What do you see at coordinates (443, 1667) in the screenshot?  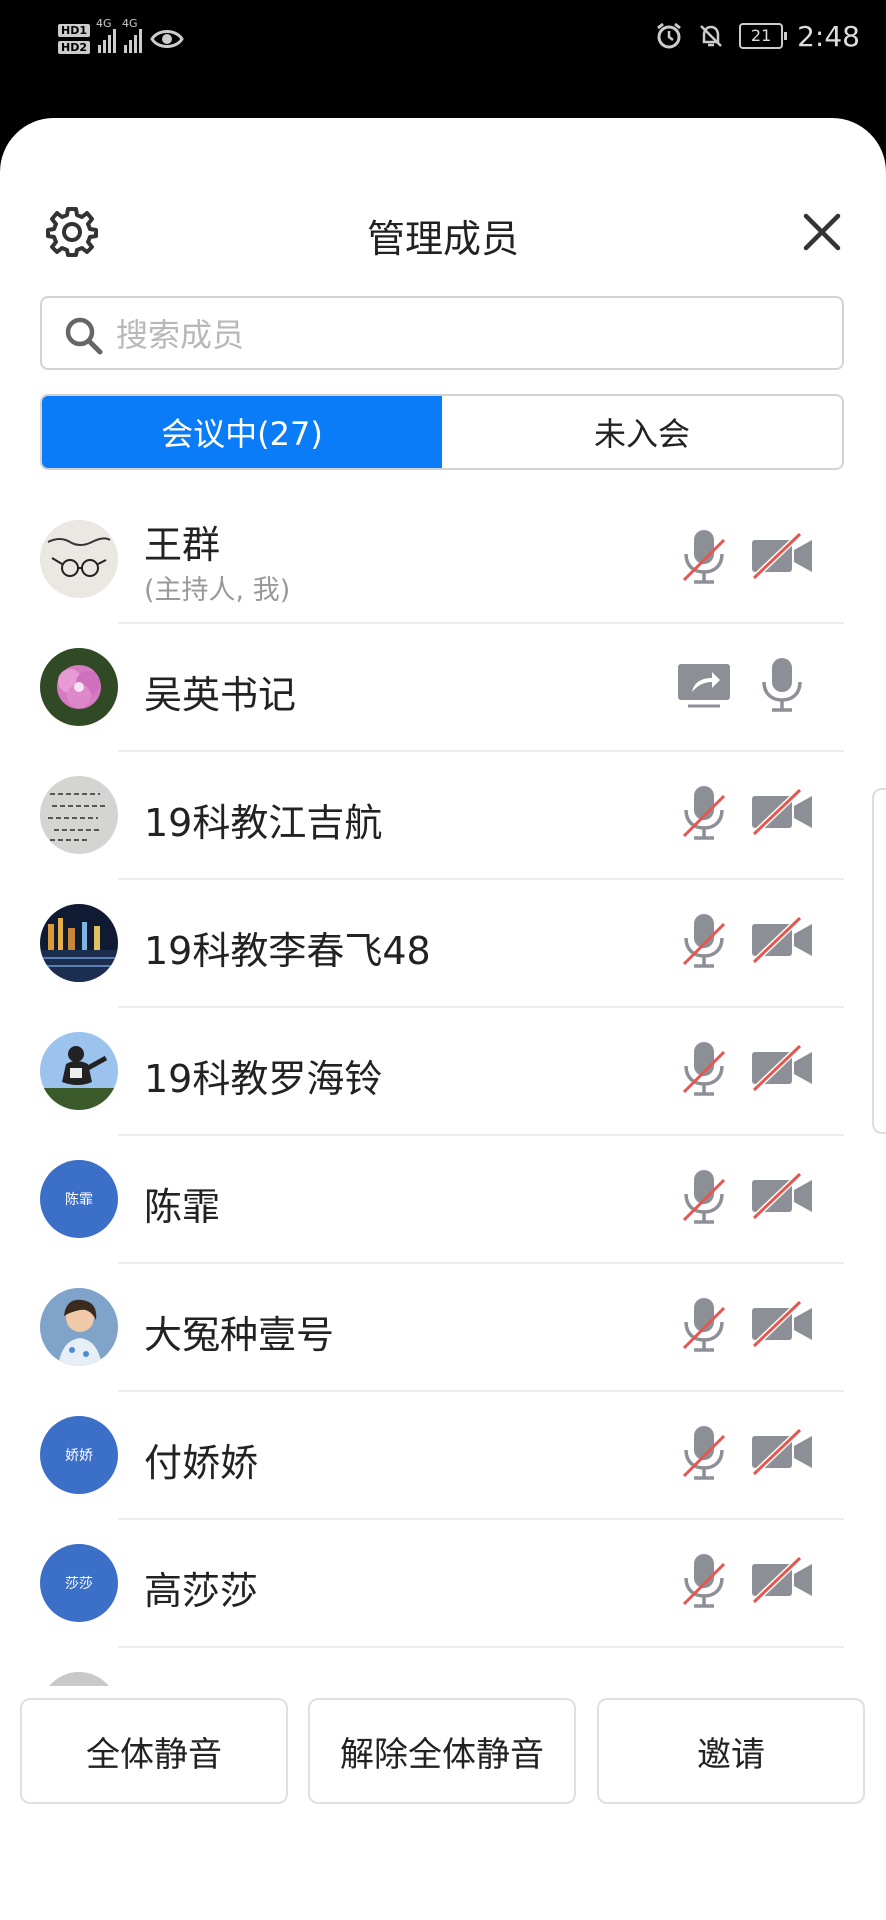 I see `member-row-partial` at bounding box center [443, 1667].